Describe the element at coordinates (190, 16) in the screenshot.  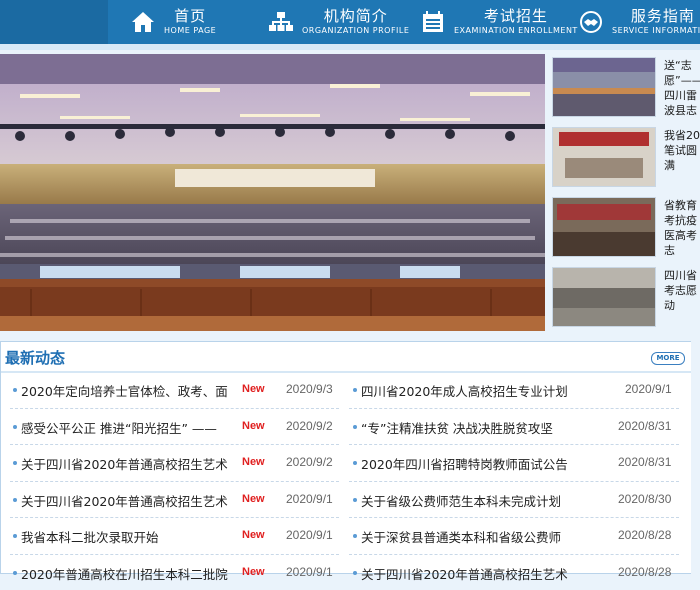
I see `nav-home-label: 首页` at that location.